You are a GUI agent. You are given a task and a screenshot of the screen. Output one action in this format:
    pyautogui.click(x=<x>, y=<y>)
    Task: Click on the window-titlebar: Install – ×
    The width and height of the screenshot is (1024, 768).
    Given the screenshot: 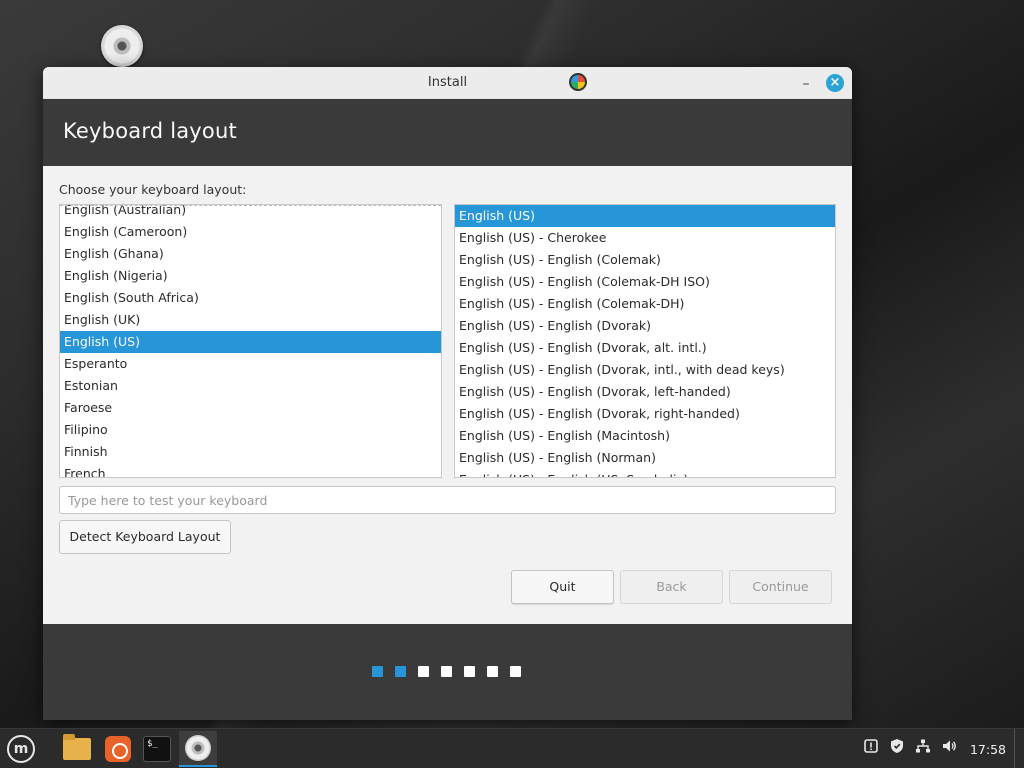 What is the action you would take?
    pyautogui.click(x=447, y=83)
    